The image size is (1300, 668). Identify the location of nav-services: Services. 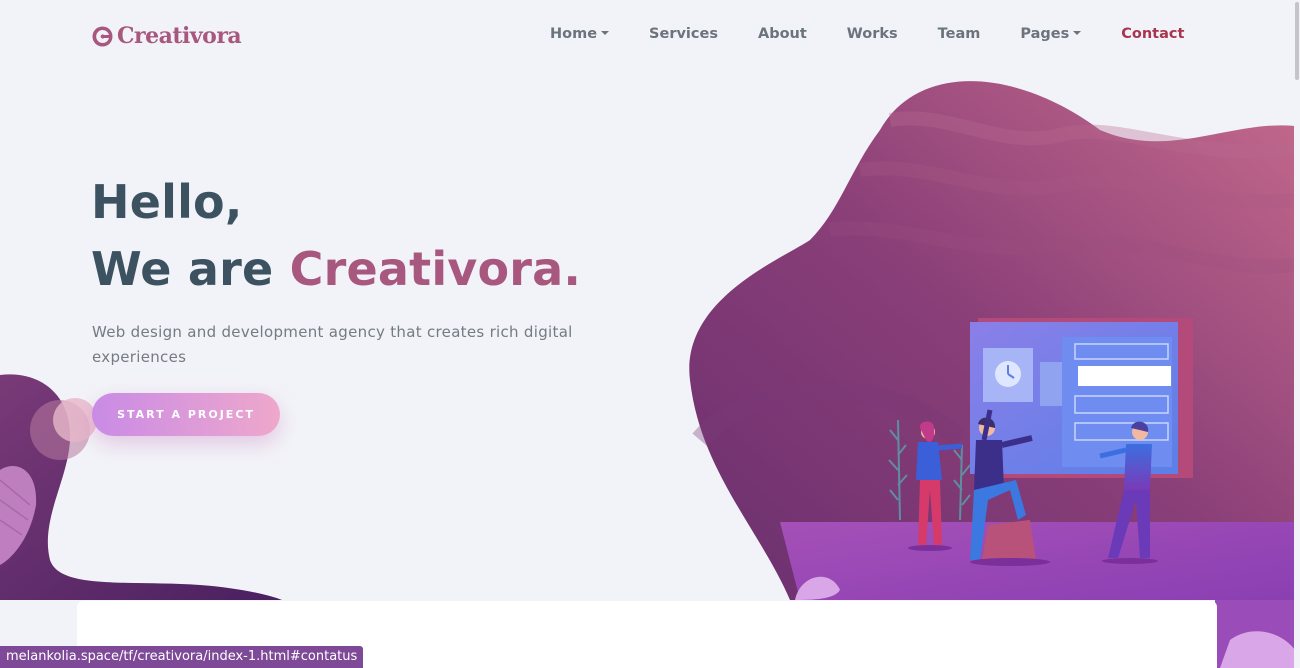
(683, 34).